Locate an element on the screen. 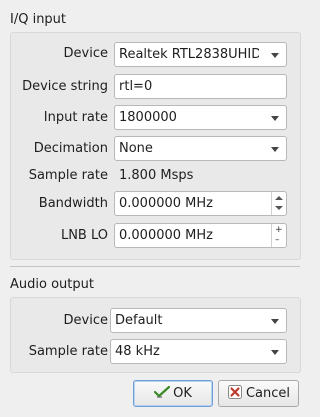  audio-device-value: Default is located at coordinates (139, 320).